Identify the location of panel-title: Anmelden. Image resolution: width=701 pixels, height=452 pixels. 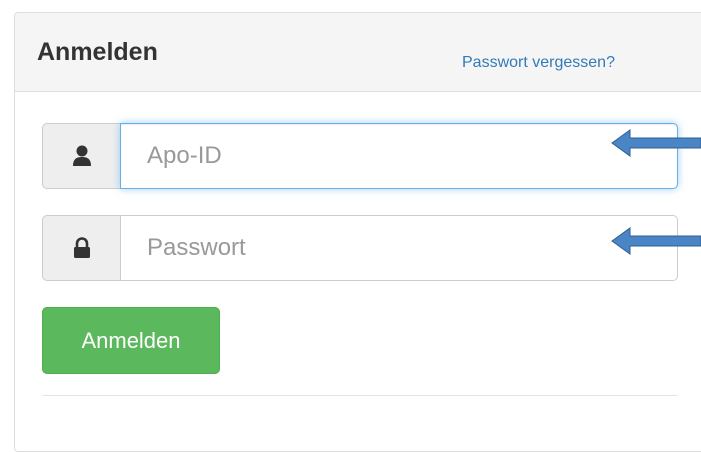
(97, 52).